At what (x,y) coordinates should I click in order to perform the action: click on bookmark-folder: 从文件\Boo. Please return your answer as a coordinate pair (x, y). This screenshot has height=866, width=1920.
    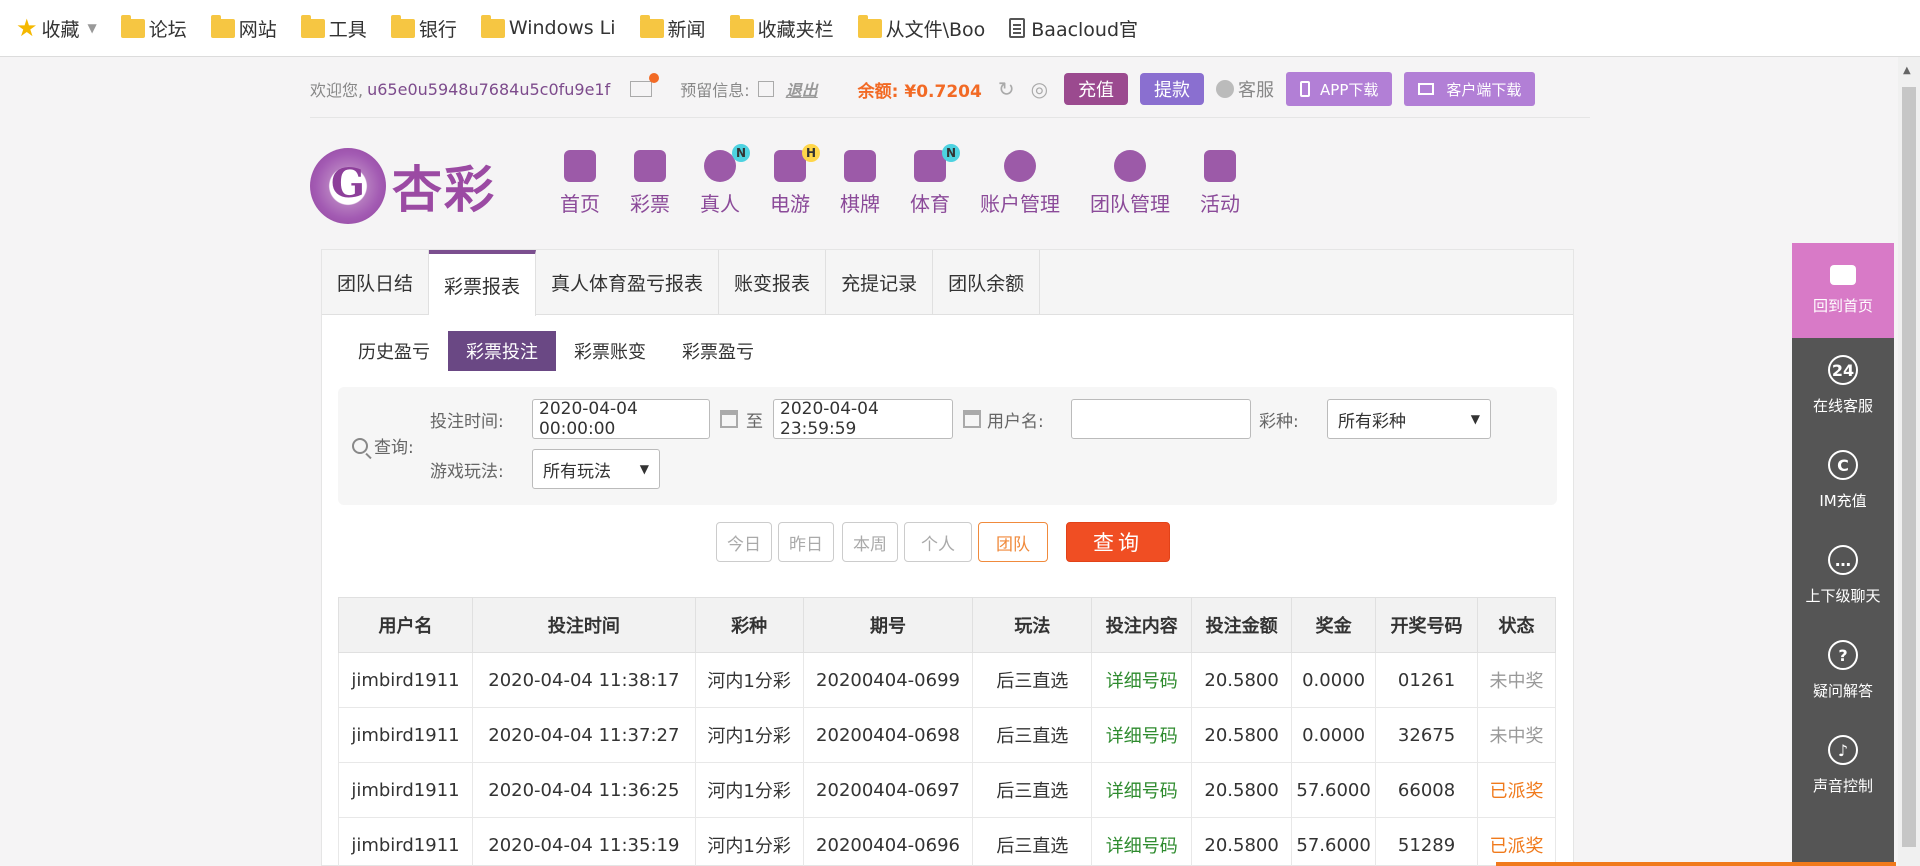
    Looking at the image, I should click on (921, 28).